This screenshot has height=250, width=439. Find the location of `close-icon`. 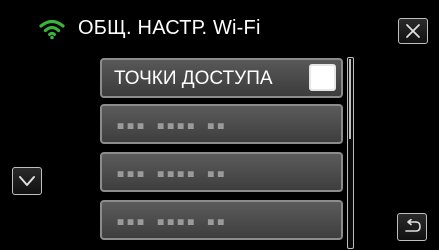

close-icon is located at coordinates (413, 31).